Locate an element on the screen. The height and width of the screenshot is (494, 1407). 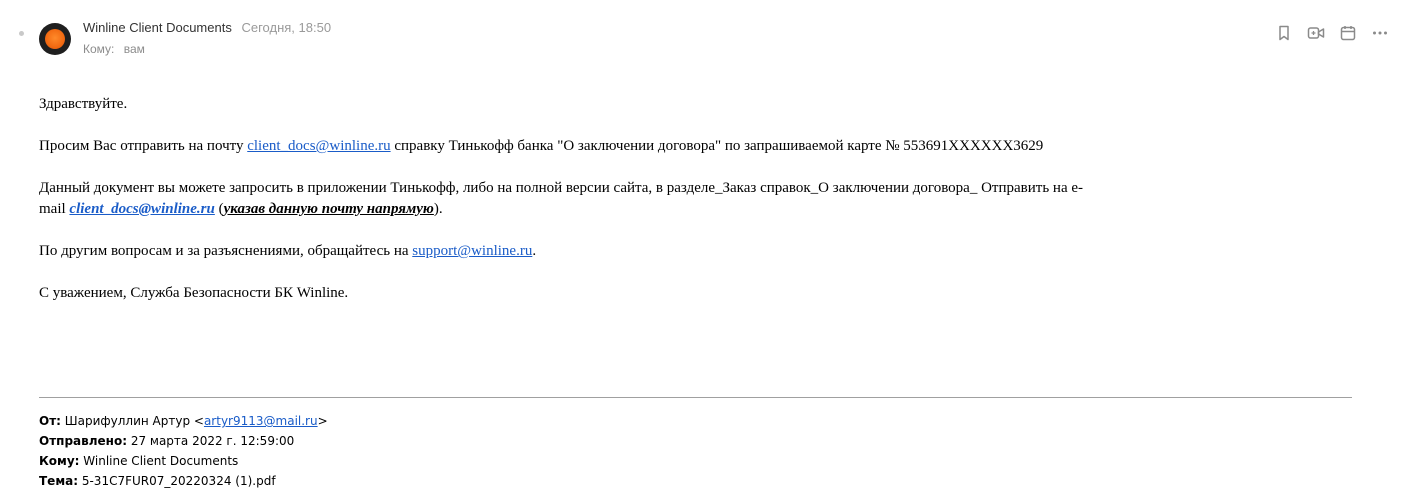
message-date: Сегодня, 18:50 is located at coordinates (286, 27).